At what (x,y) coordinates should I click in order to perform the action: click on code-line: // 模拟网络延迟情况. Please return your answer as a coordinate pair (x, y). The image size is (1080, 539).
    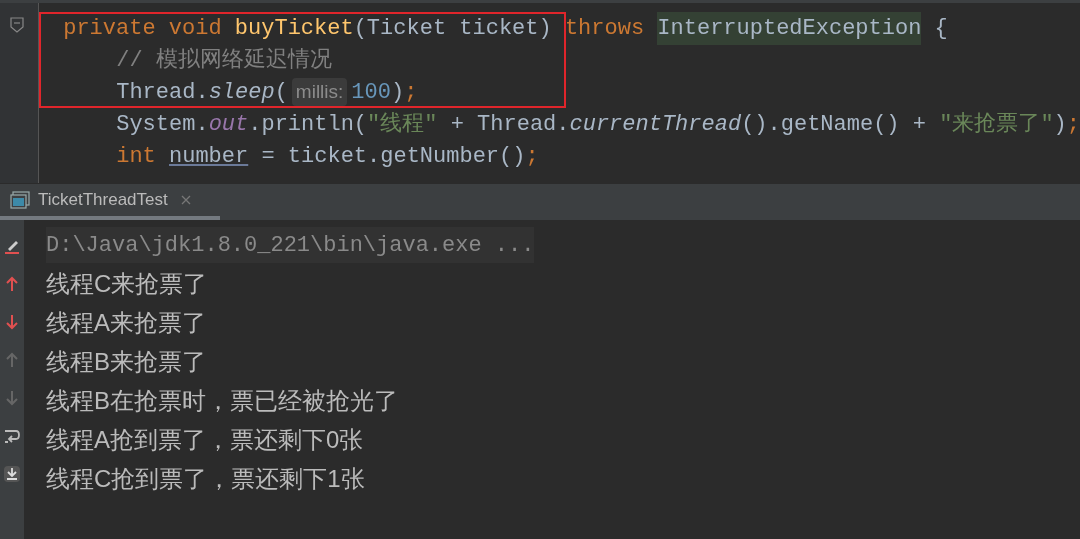
    Looking at the image, I should click on (224, 60).